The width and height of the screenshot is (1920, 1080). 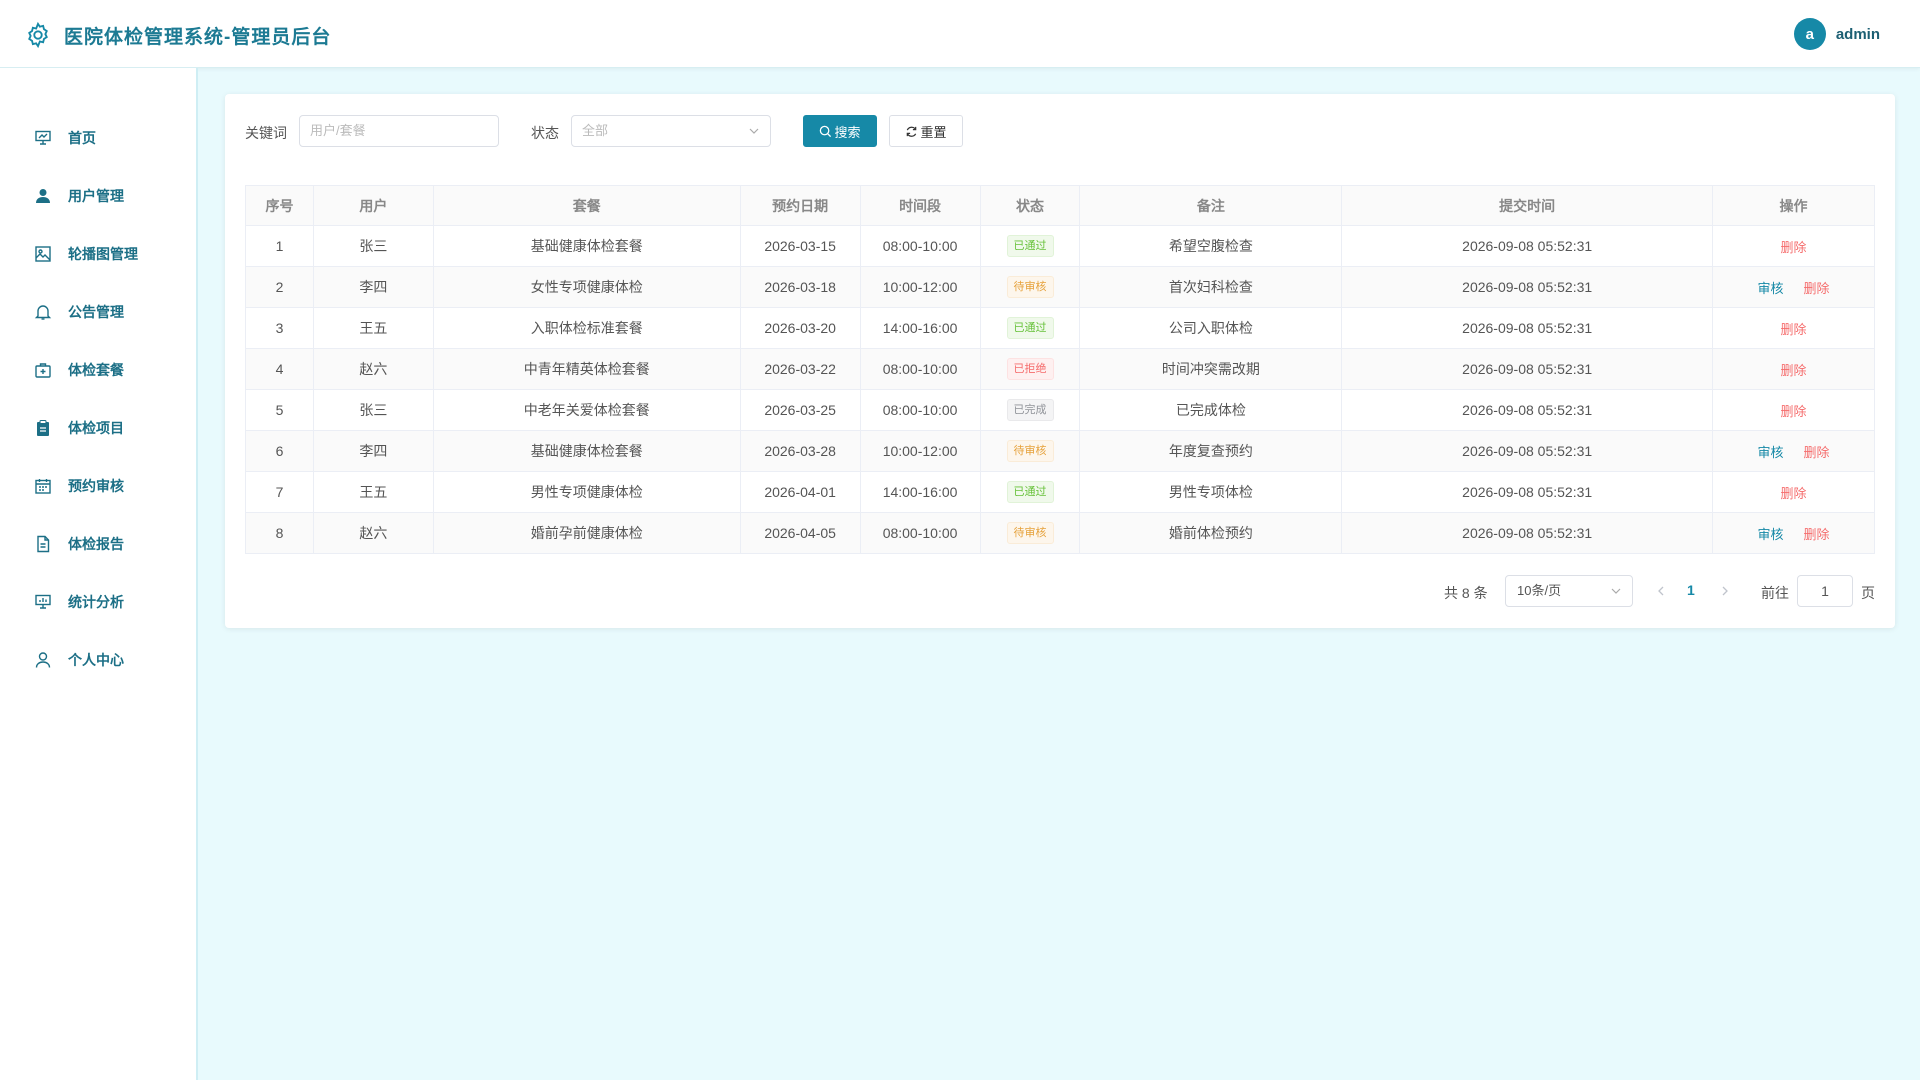 What do you see at coordinates (279, 451) in the screenshot?
I see `table-cell-no: 6` at bounding box center [279, 451].